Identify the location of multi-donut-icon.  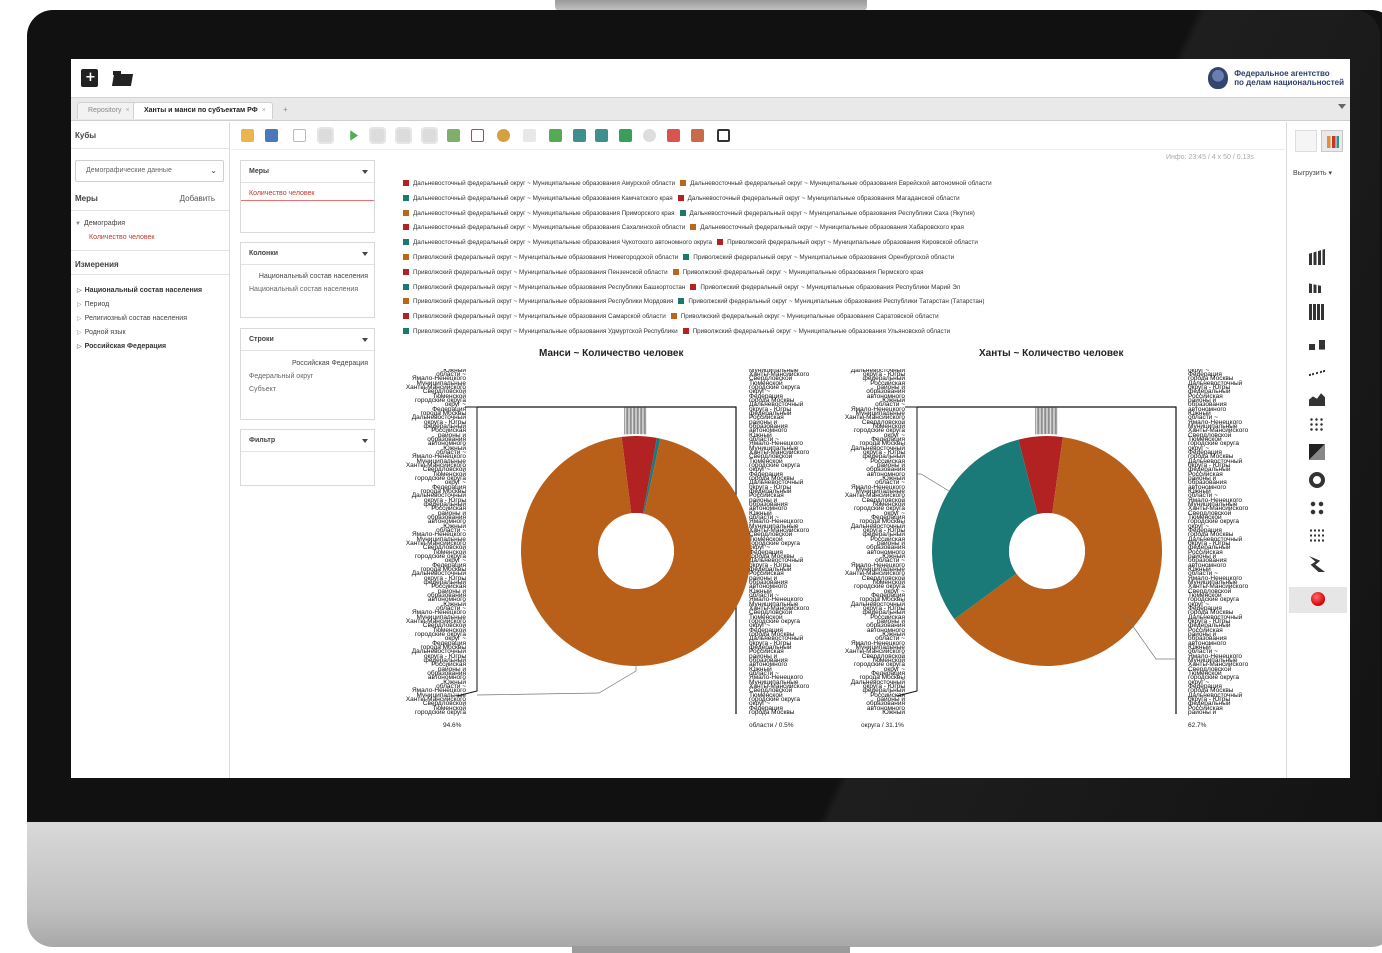
(1317, 508).